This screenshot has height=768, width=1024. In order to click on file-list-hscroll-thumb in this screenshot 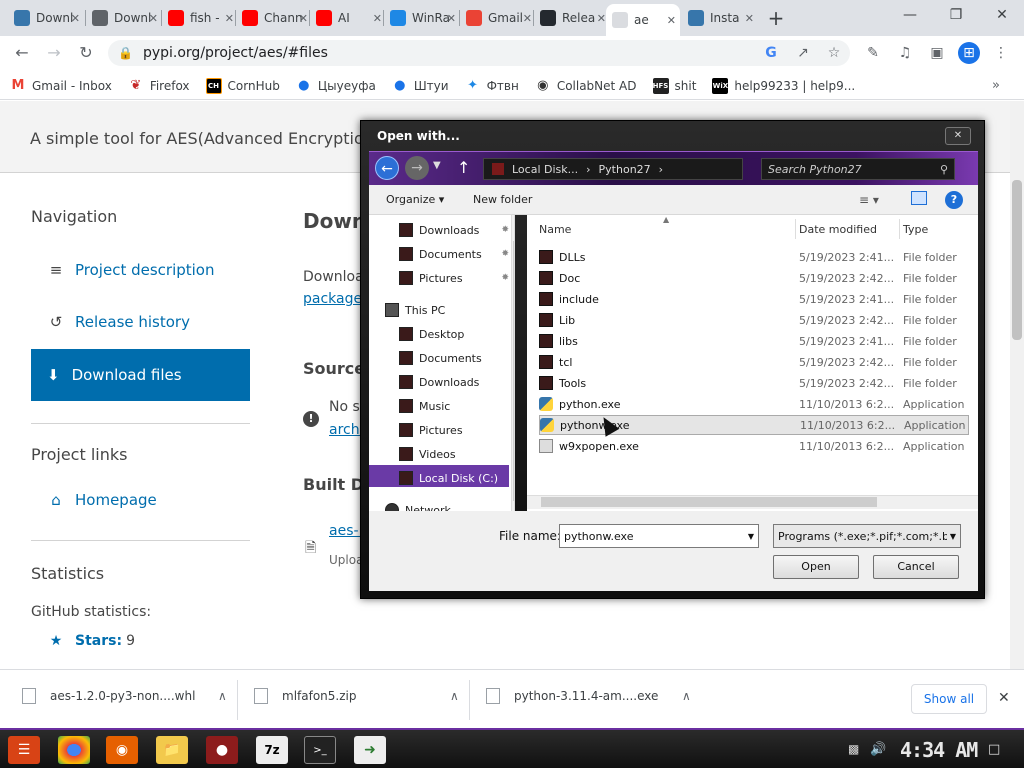, I will do `click(709, 502)`.